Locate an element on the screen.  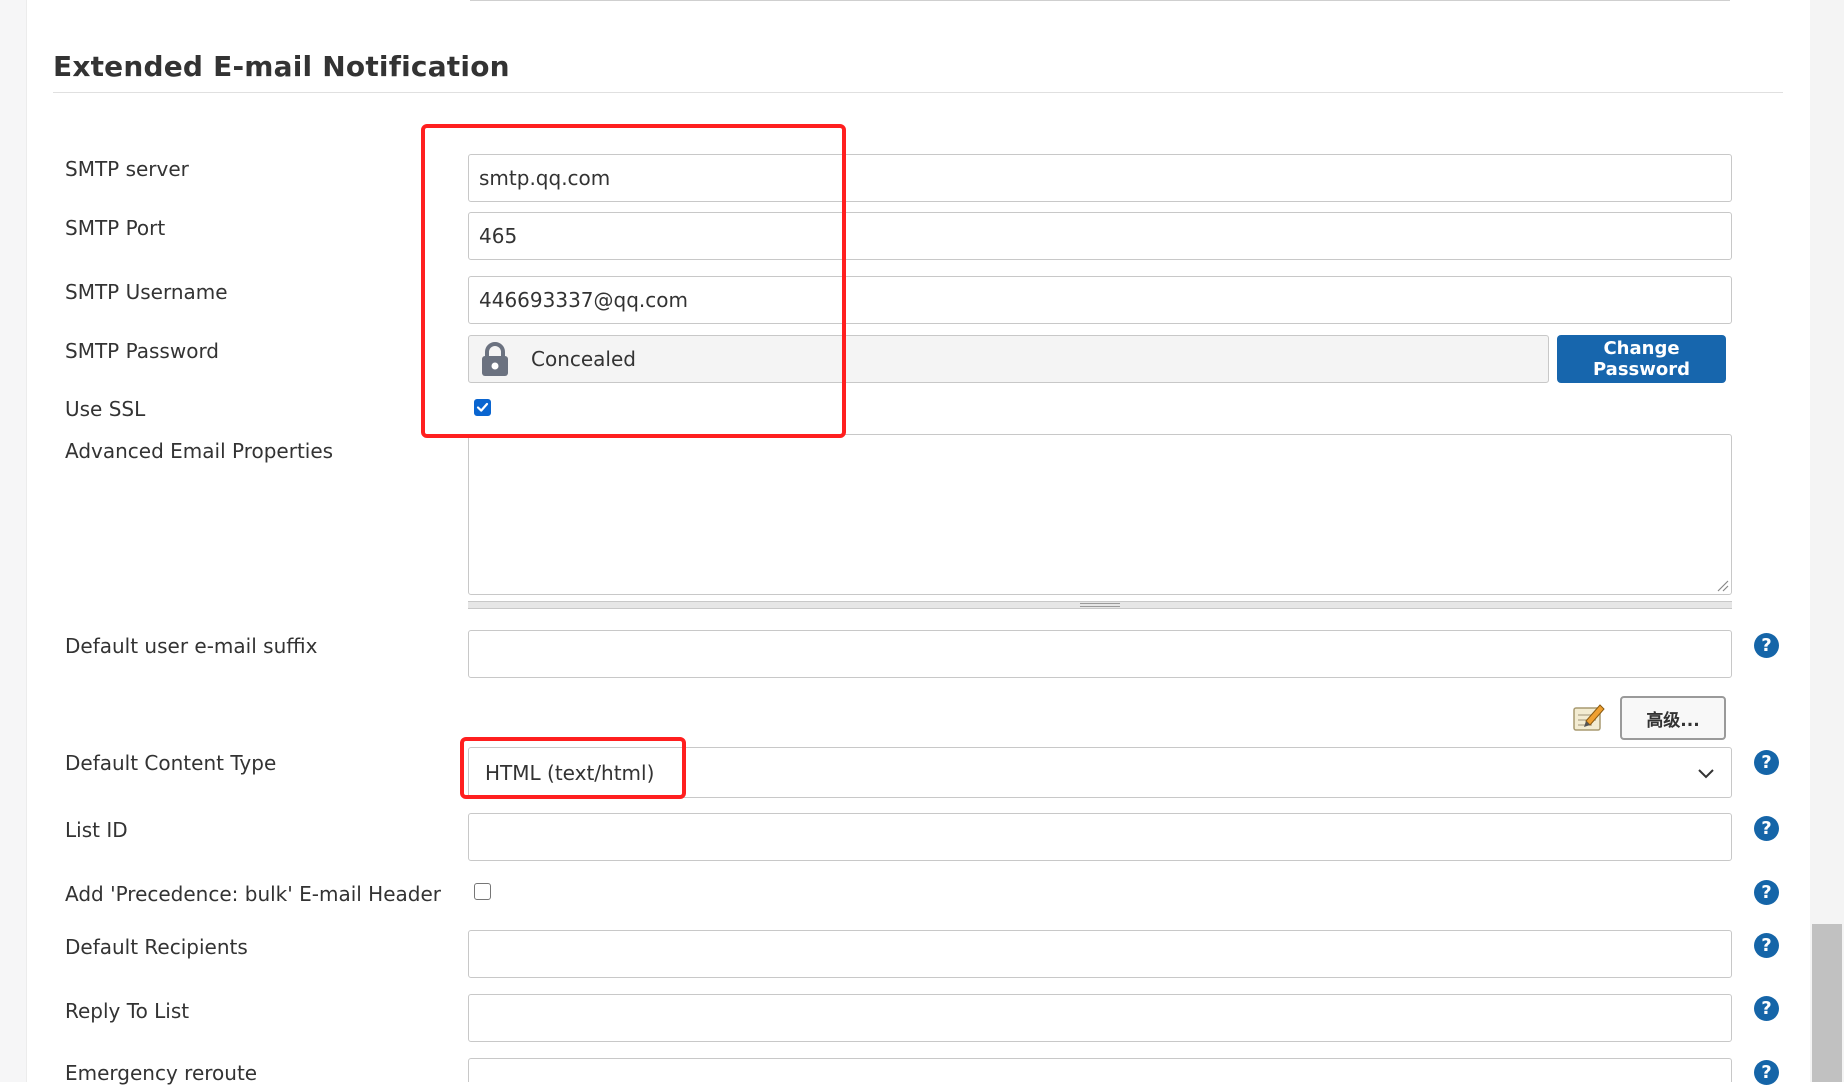
precedence-checkbox is located at coordinates (482, 891).